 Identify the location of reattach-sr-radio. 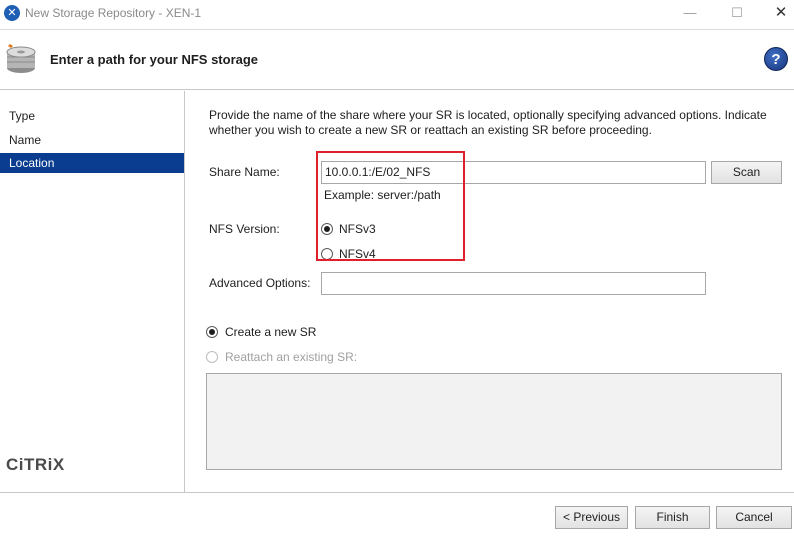
(212, 357).